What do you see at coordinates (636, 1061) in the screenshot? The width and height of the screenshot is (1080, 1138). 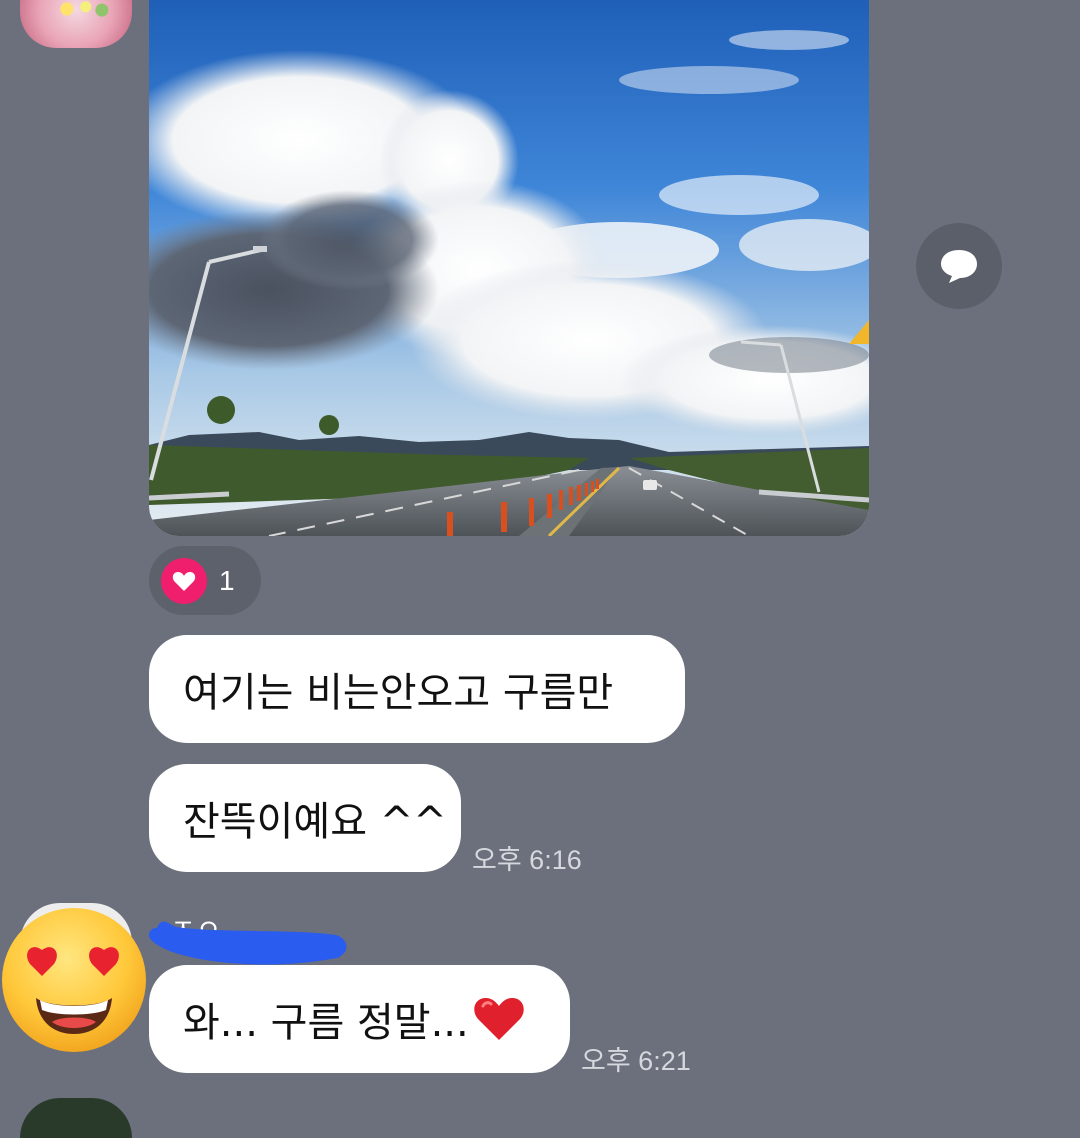 I see `message-timestamp: 오후 6:21` at bounding box center [636, 1061].